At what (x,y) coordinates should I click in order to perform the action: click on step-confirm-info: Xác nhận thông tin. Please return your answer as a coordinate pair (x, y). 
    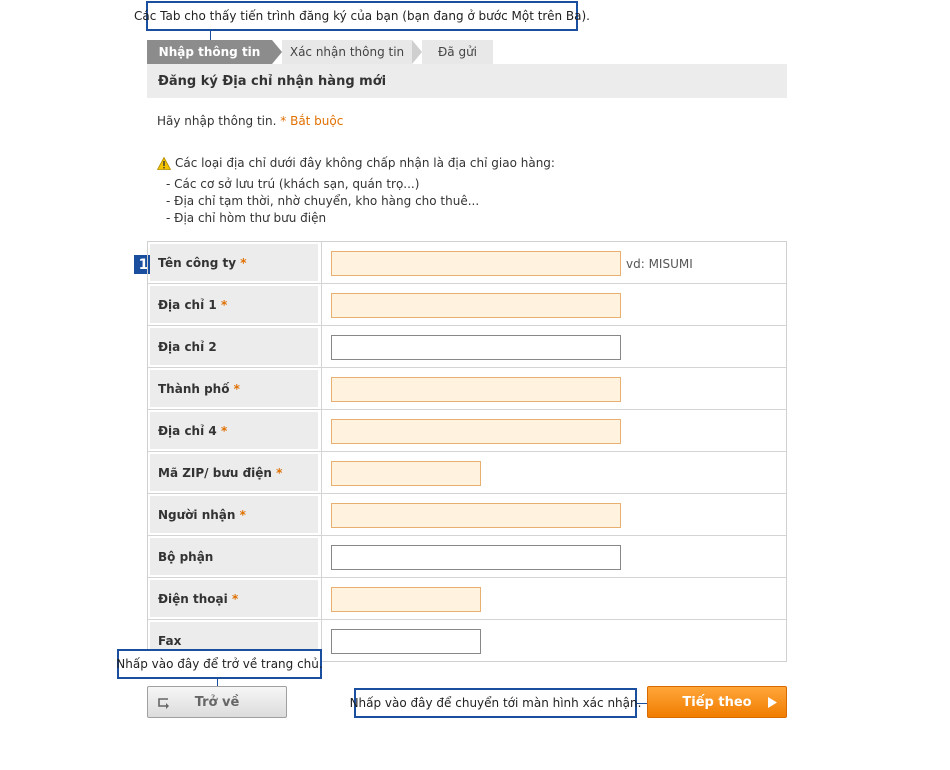
    Looking at the image, I should click on (347, 52).